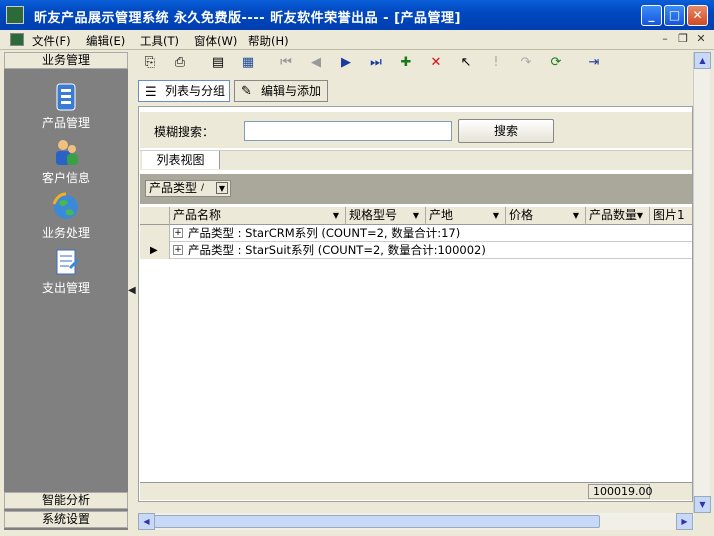  Describe the element at coordinates (258, 216) in the screenshot. I see `column-product-name: 产品名称 ▼` at that location.